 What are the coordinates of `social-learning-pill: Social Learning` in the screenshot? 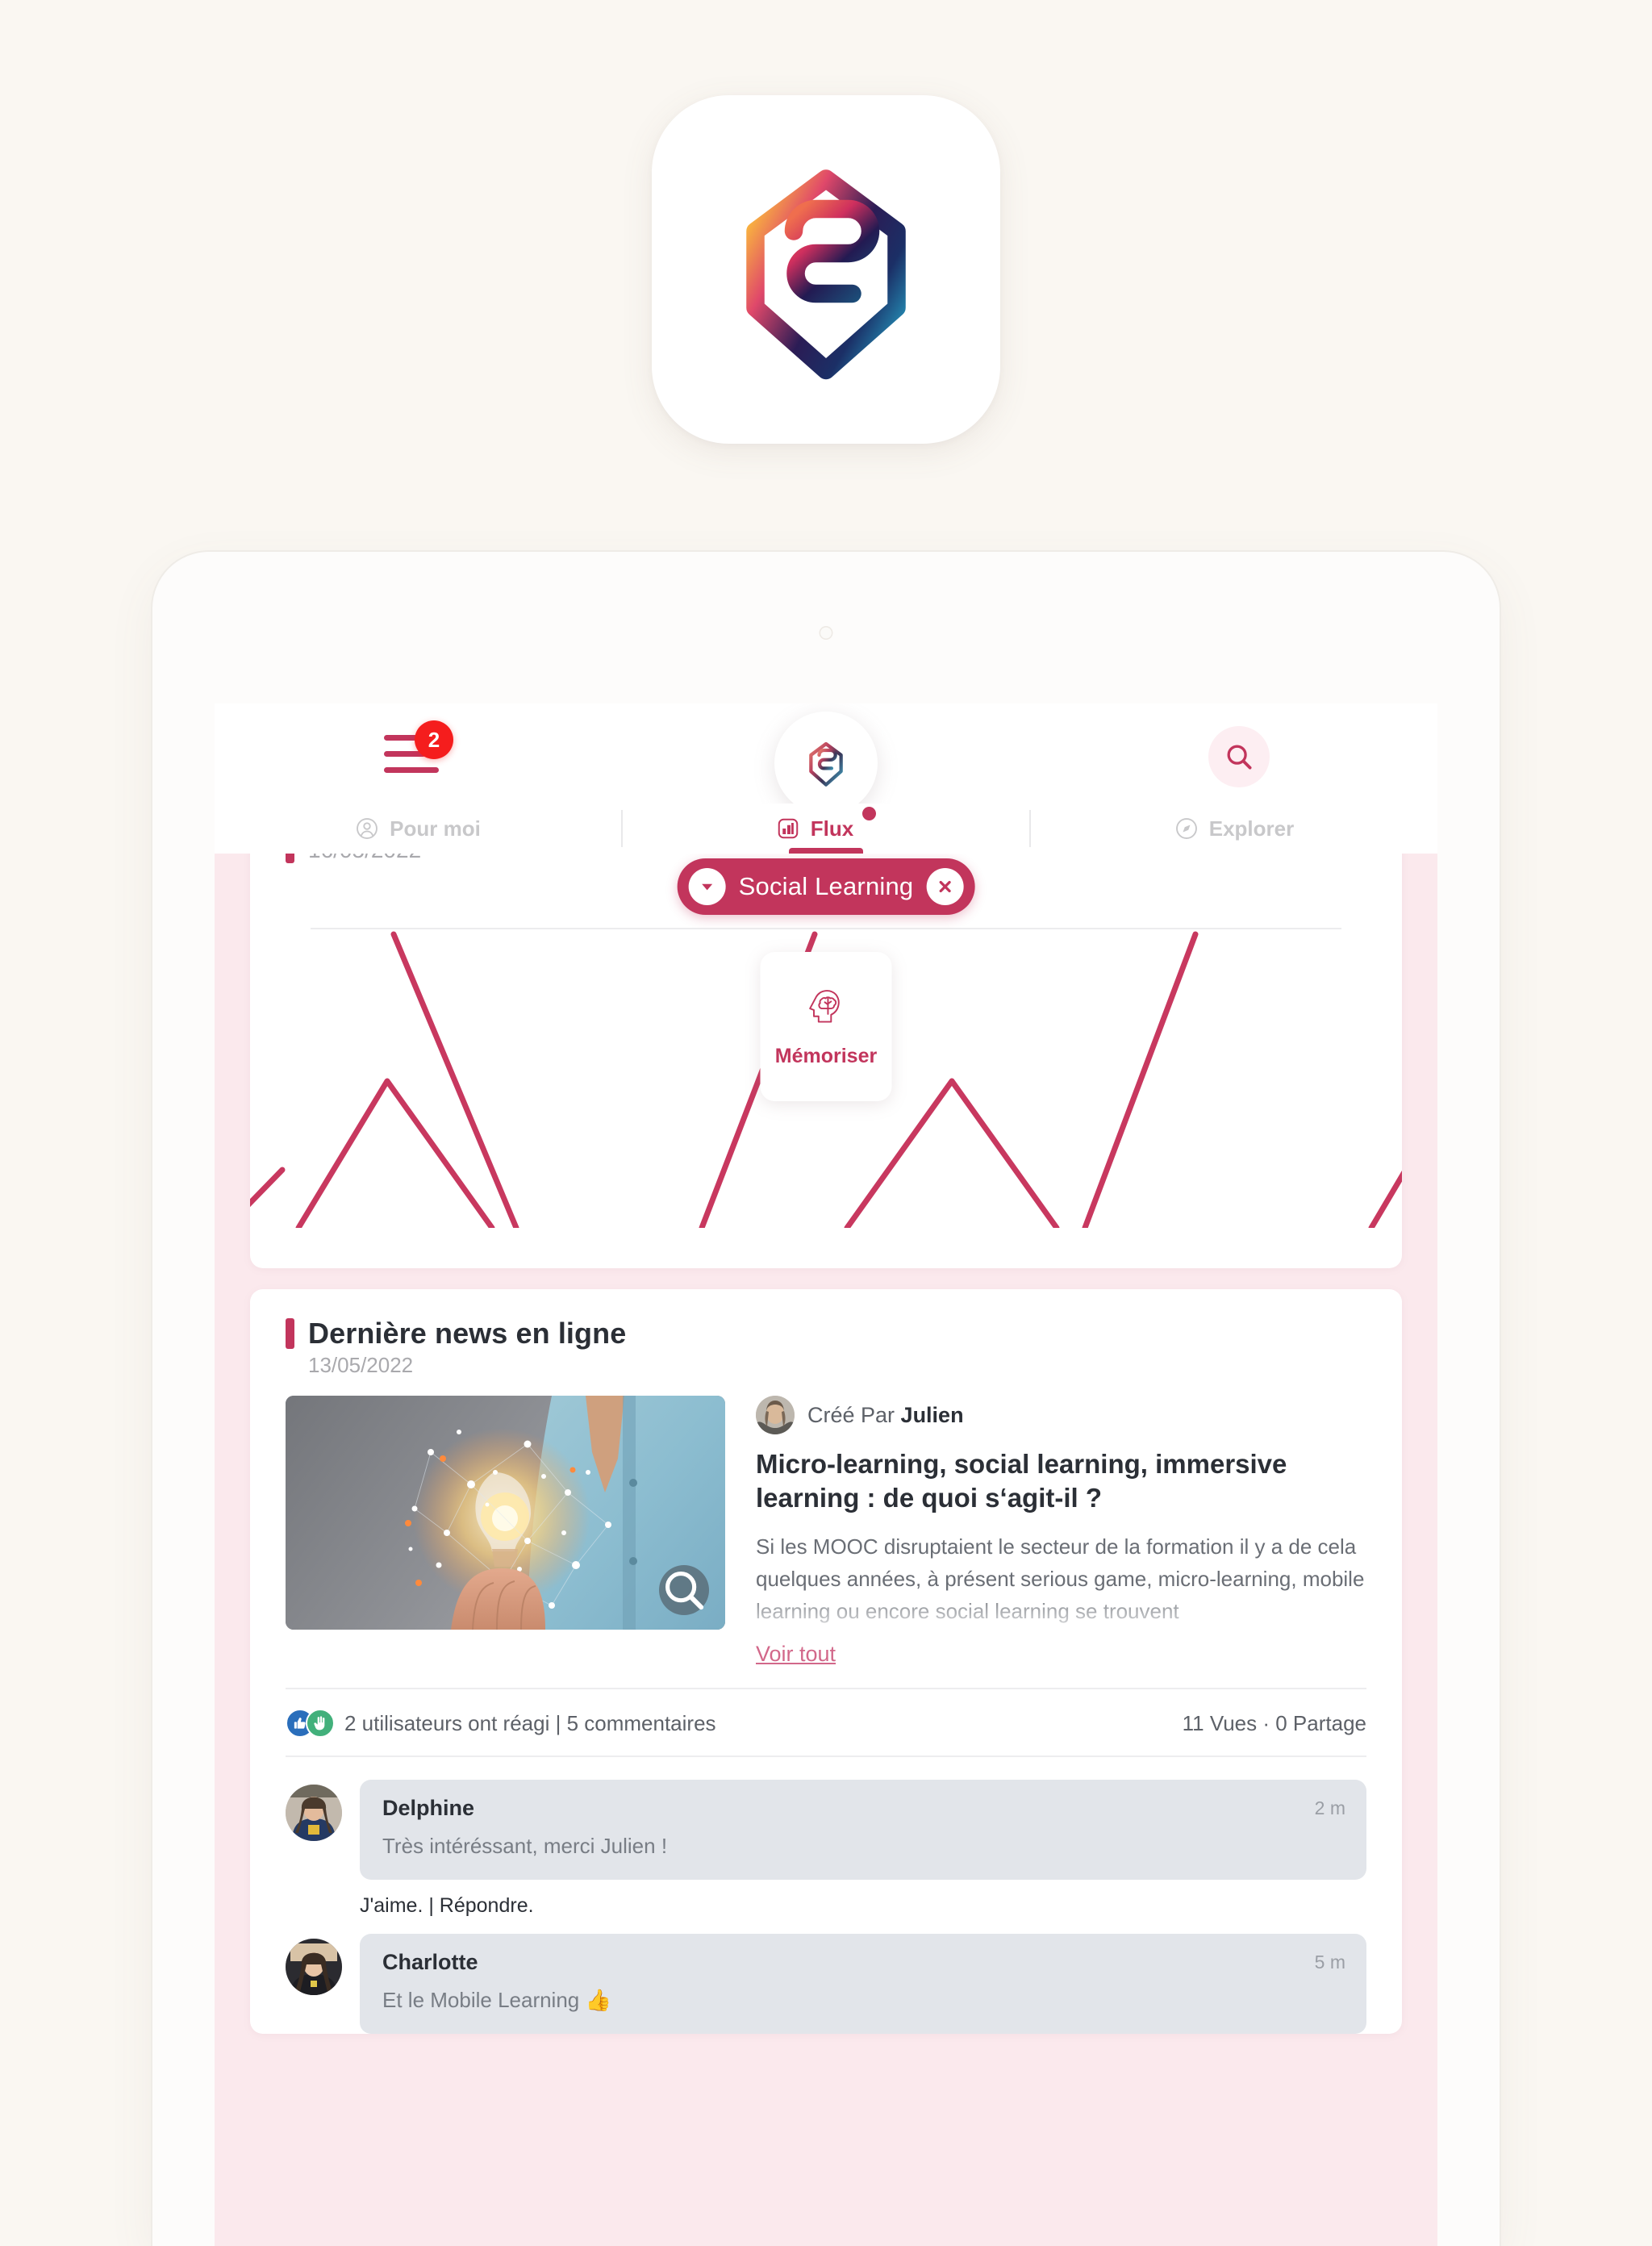 It's located at (826, 886).